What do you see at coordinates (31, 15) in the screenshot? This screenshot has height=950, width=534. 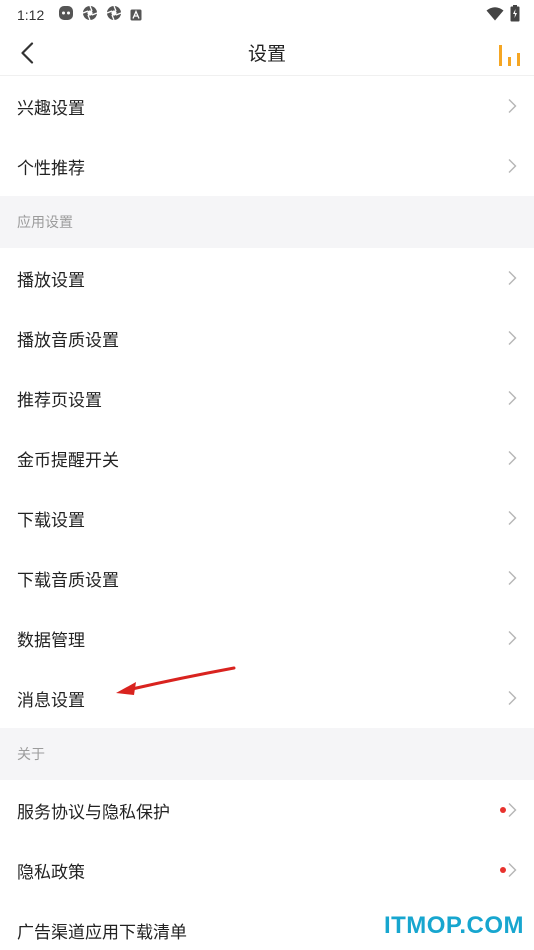 I see `status-time: 1:12` at bounding box center [31, 15].